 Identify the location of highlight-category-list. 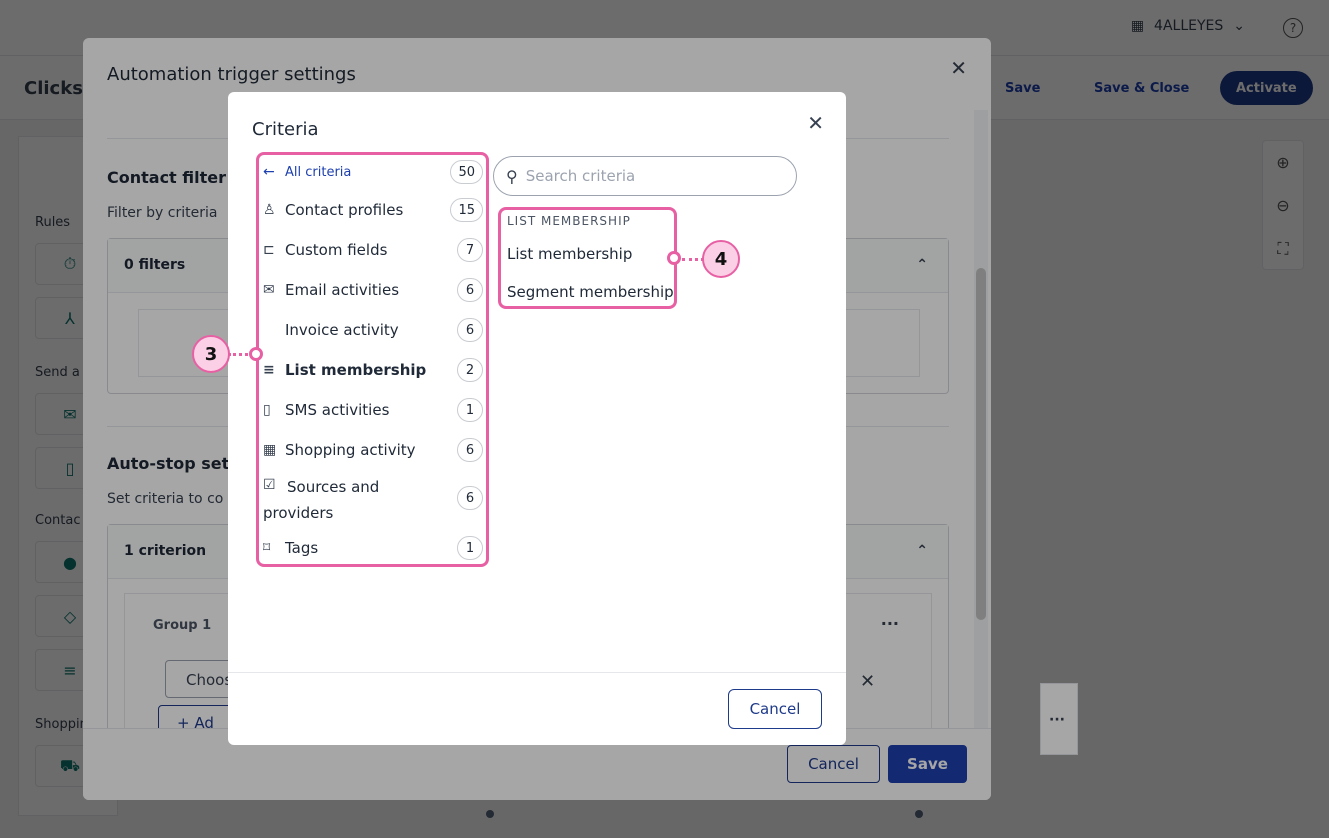
(372, 359).